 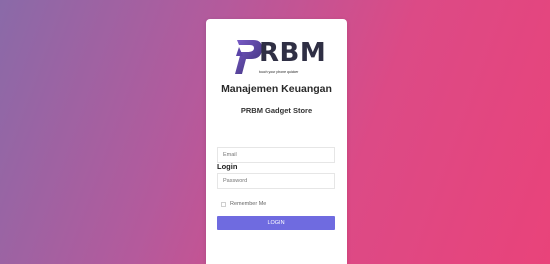 I want to click on login-section-label: Login, so click(x=227, y=166).